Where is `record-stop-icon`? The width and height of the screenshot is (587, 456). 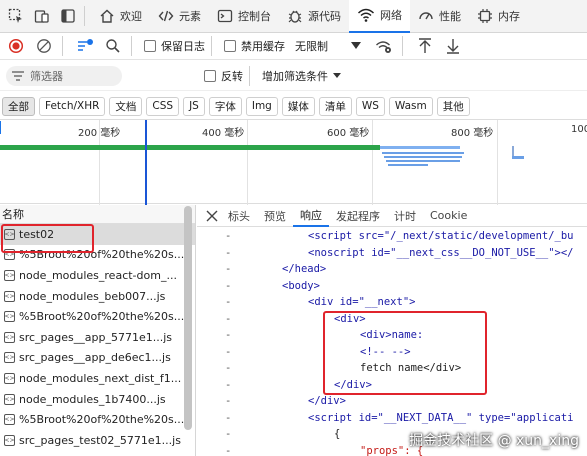 record-stop-icon is located at coordinates (16, 46).